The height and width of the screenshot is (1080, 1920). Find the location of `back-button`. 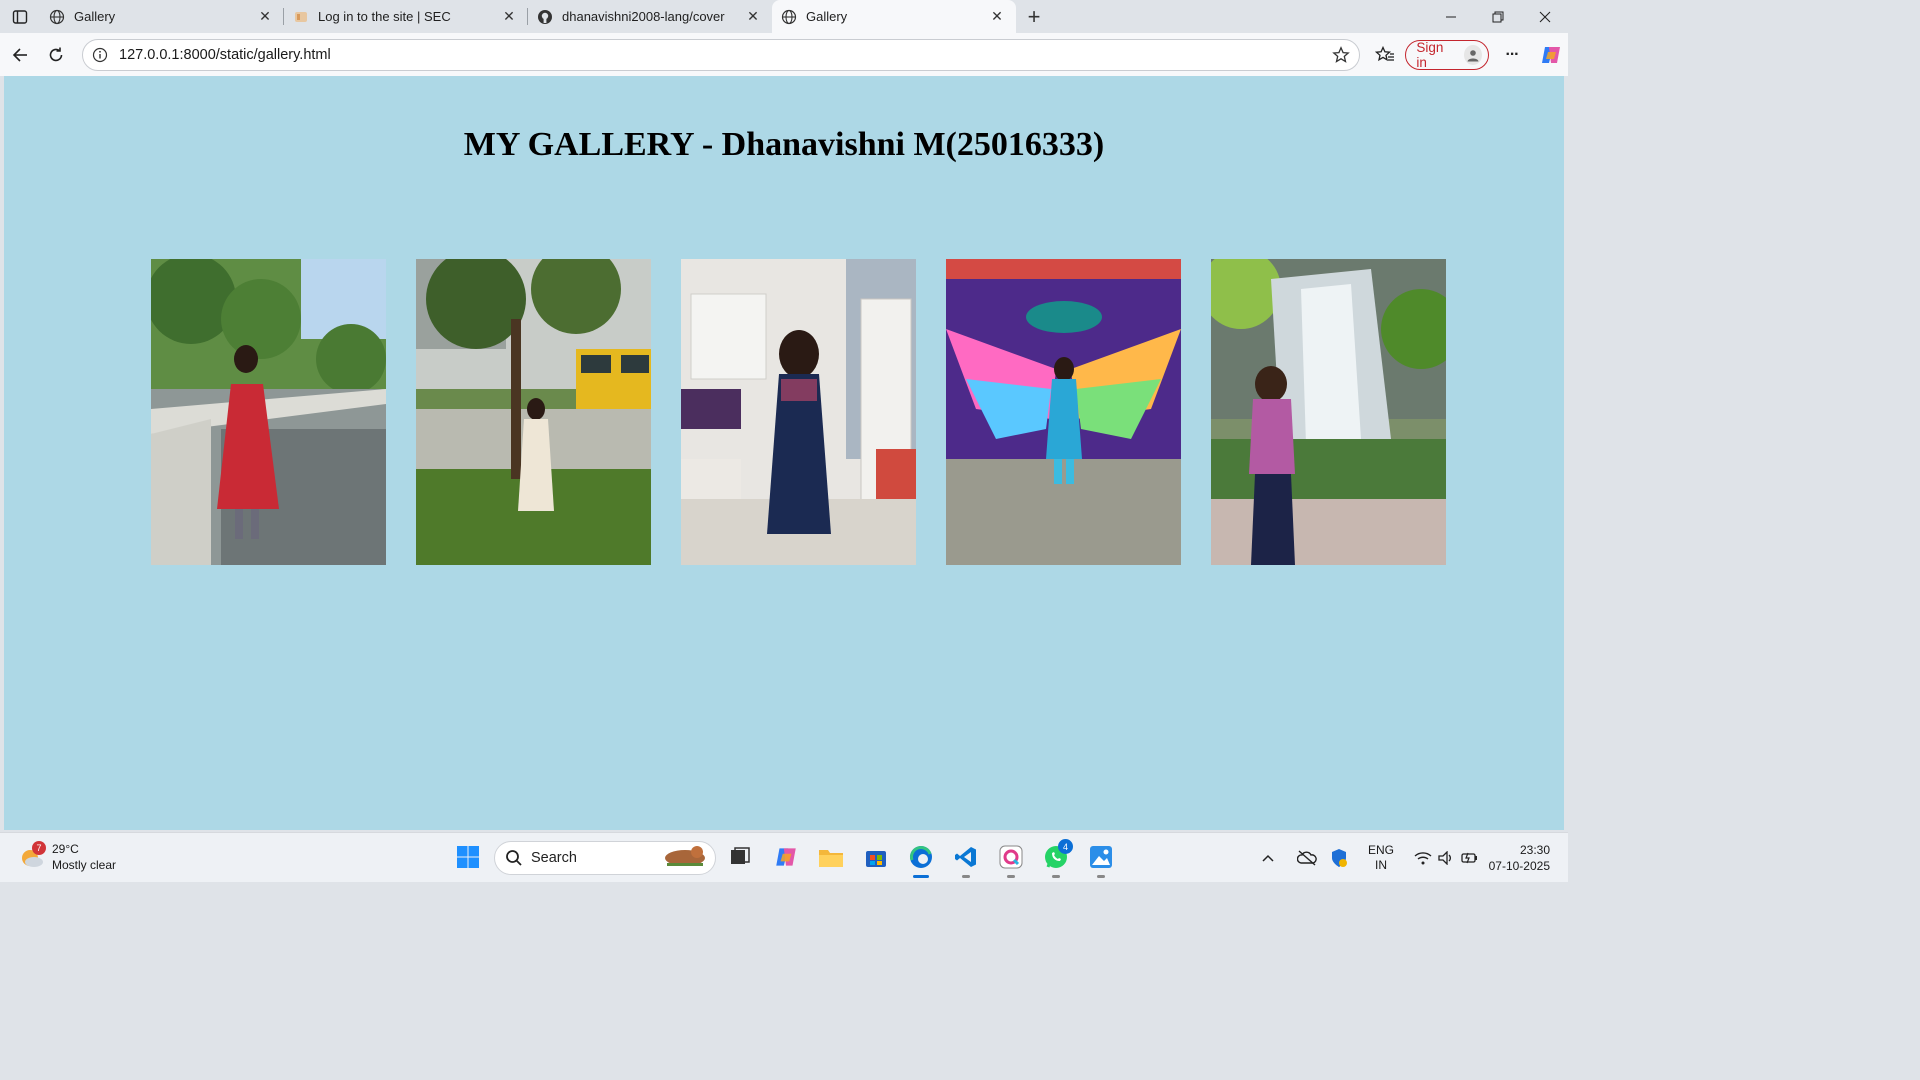

back-button is located at coordinates (20, 55).